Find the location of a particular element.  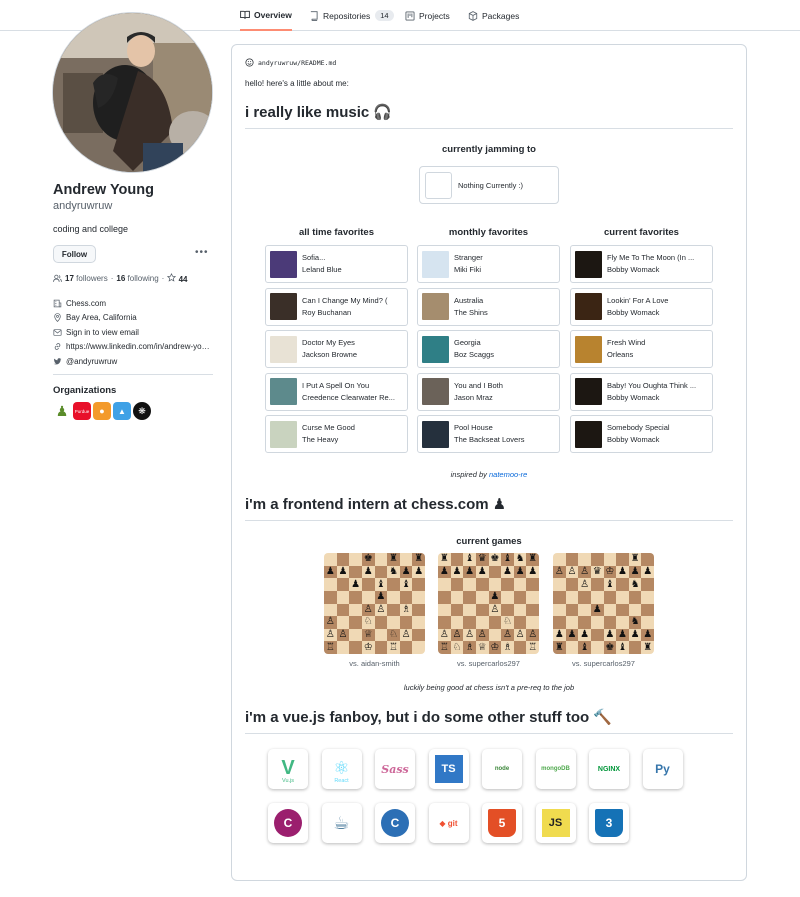

track-artist: Leland Blue is located at coordinates (322, 269).